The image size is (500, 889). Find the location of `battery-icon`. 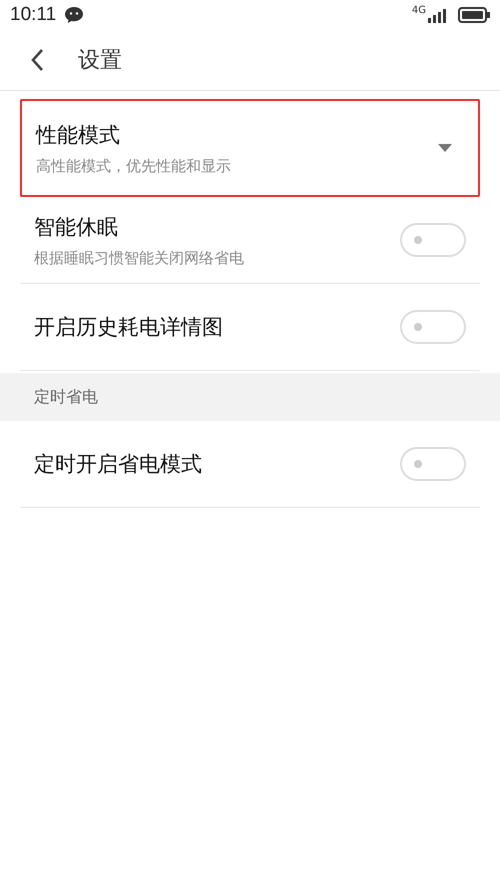

battery-icon is located at coordinates (474, 15).